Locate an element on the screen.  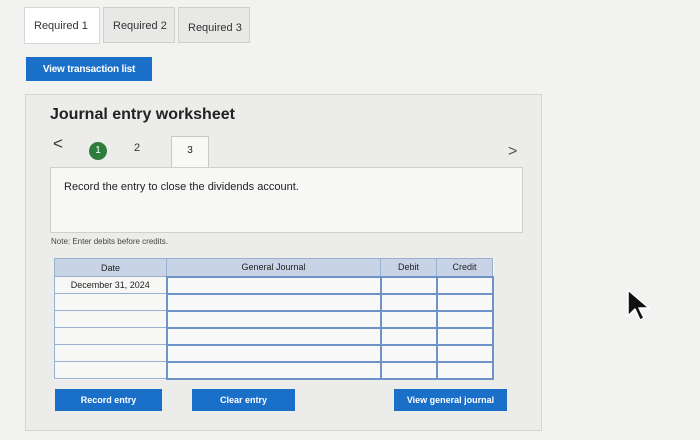
view-transaction-list-button: View transaction list is located at coordinates (89, 69).